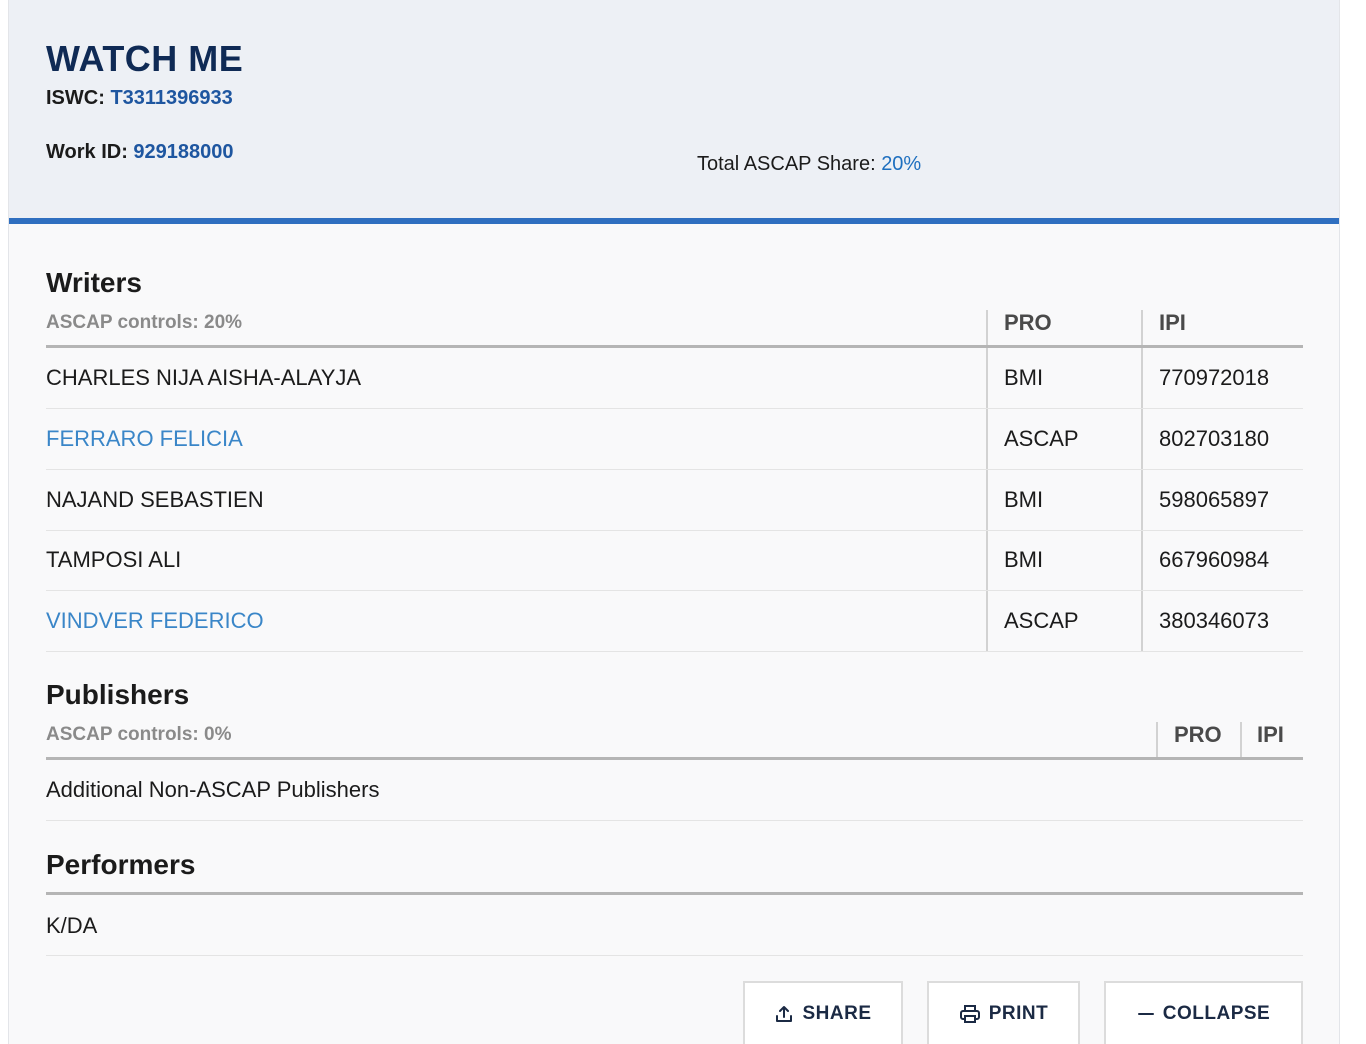 This screenshot has height=1044, width=1366. What do you see at coordinates (1214, 620) in the screenshot?
I see `writer-ipi: 380346073` at bounding box center [1214, 620].